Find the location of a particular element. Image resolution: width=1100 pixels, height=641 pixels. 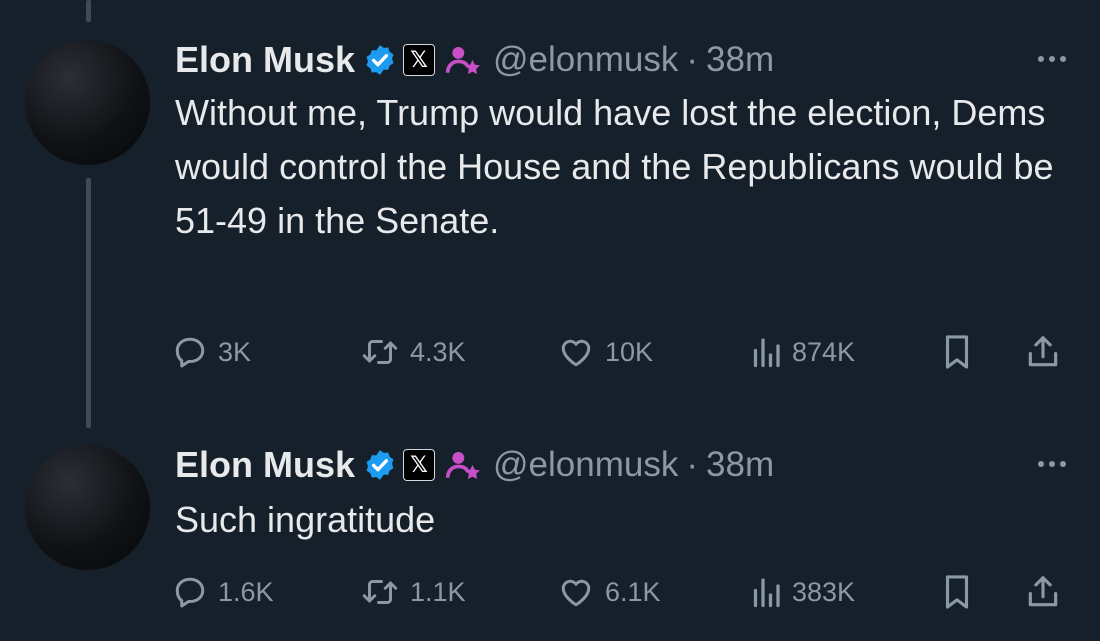

repost-count: 4.3K is located at coordinates (438, 351).